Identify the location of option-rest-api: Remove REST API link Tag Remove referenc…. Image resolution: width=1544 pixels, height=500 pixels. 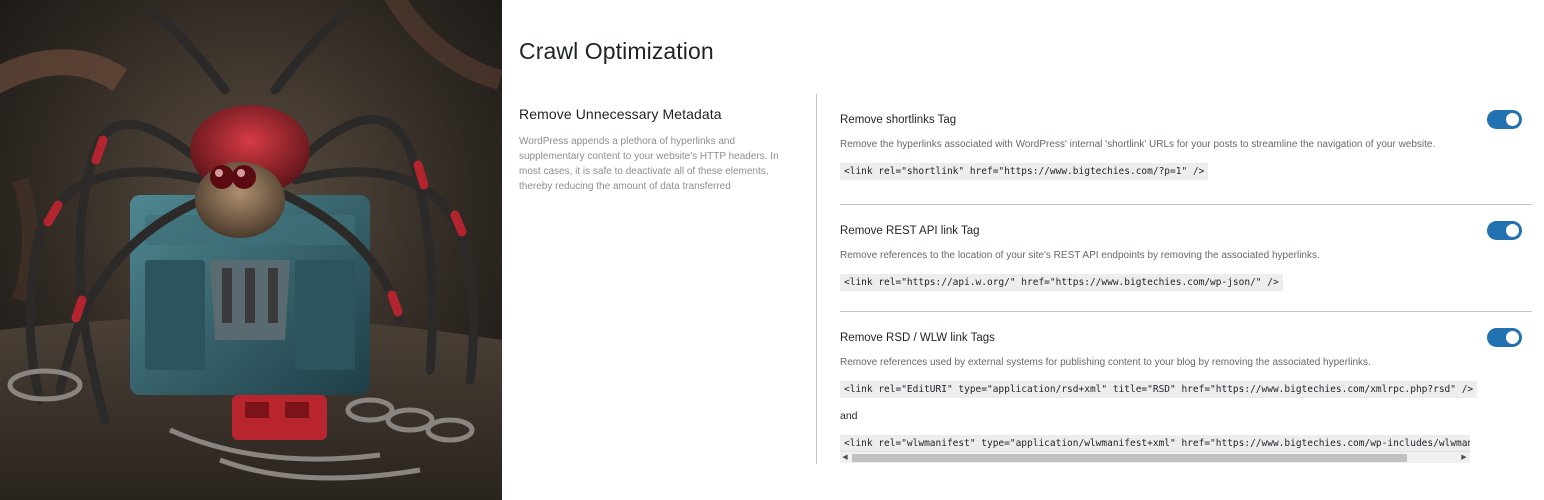
(1186, 258).